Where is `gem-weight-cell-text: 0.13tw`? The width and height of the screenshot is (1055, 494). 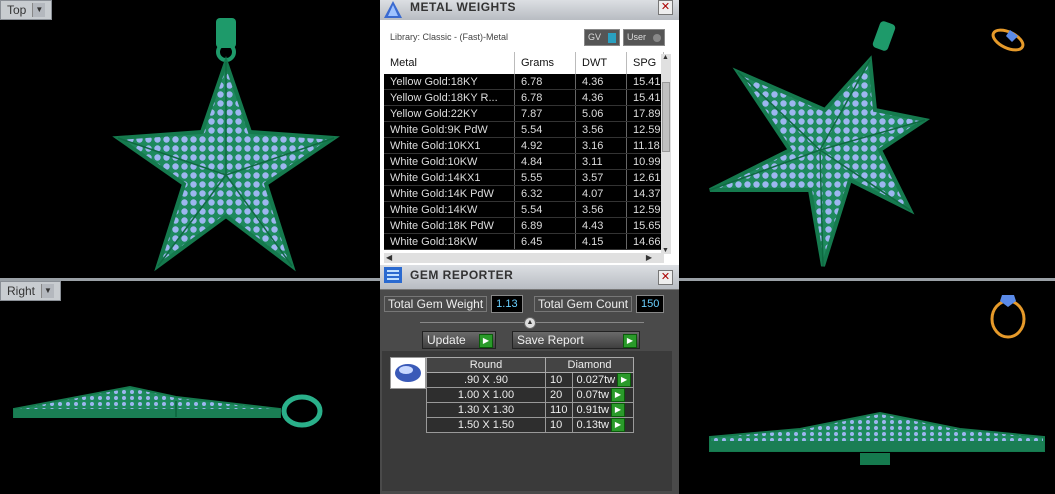 gem-weight-cell-text: 0.13tw is located at coordinates (592, 424).